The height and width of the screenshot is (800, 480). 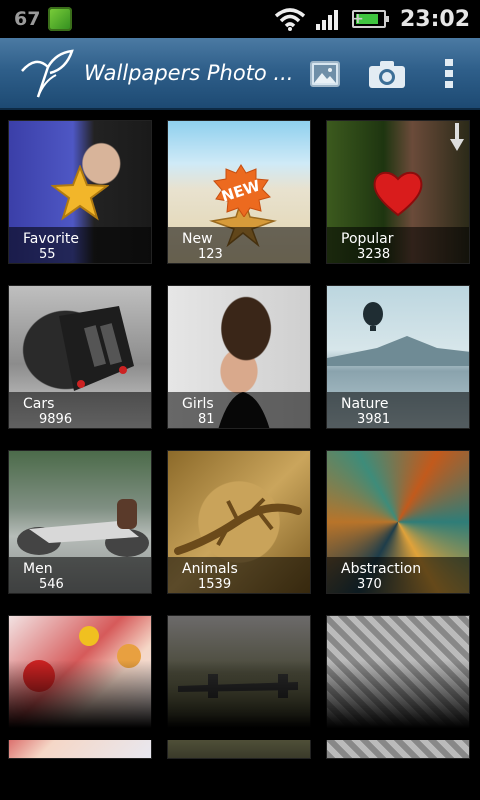 I want to click on tiger-app-icon, so click(x=60, y=19).